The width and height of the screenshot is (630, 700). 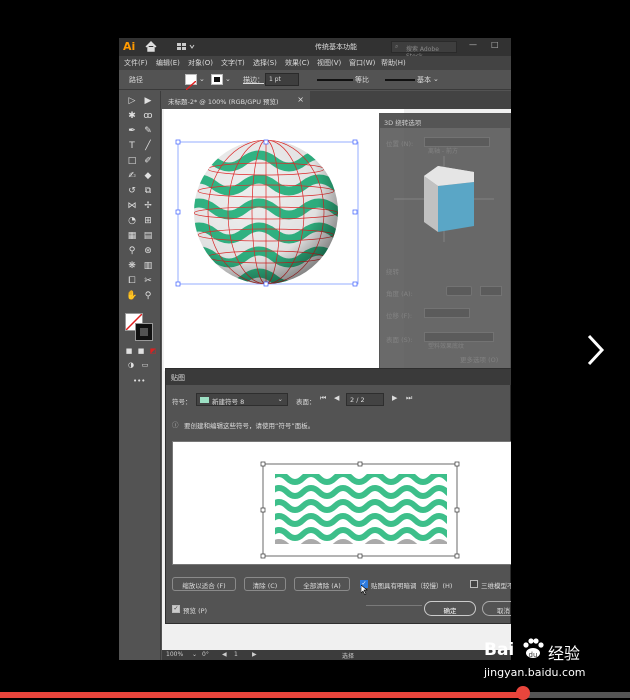 I want to click on menu-object: 对象(O), so click(x=200, y=63).